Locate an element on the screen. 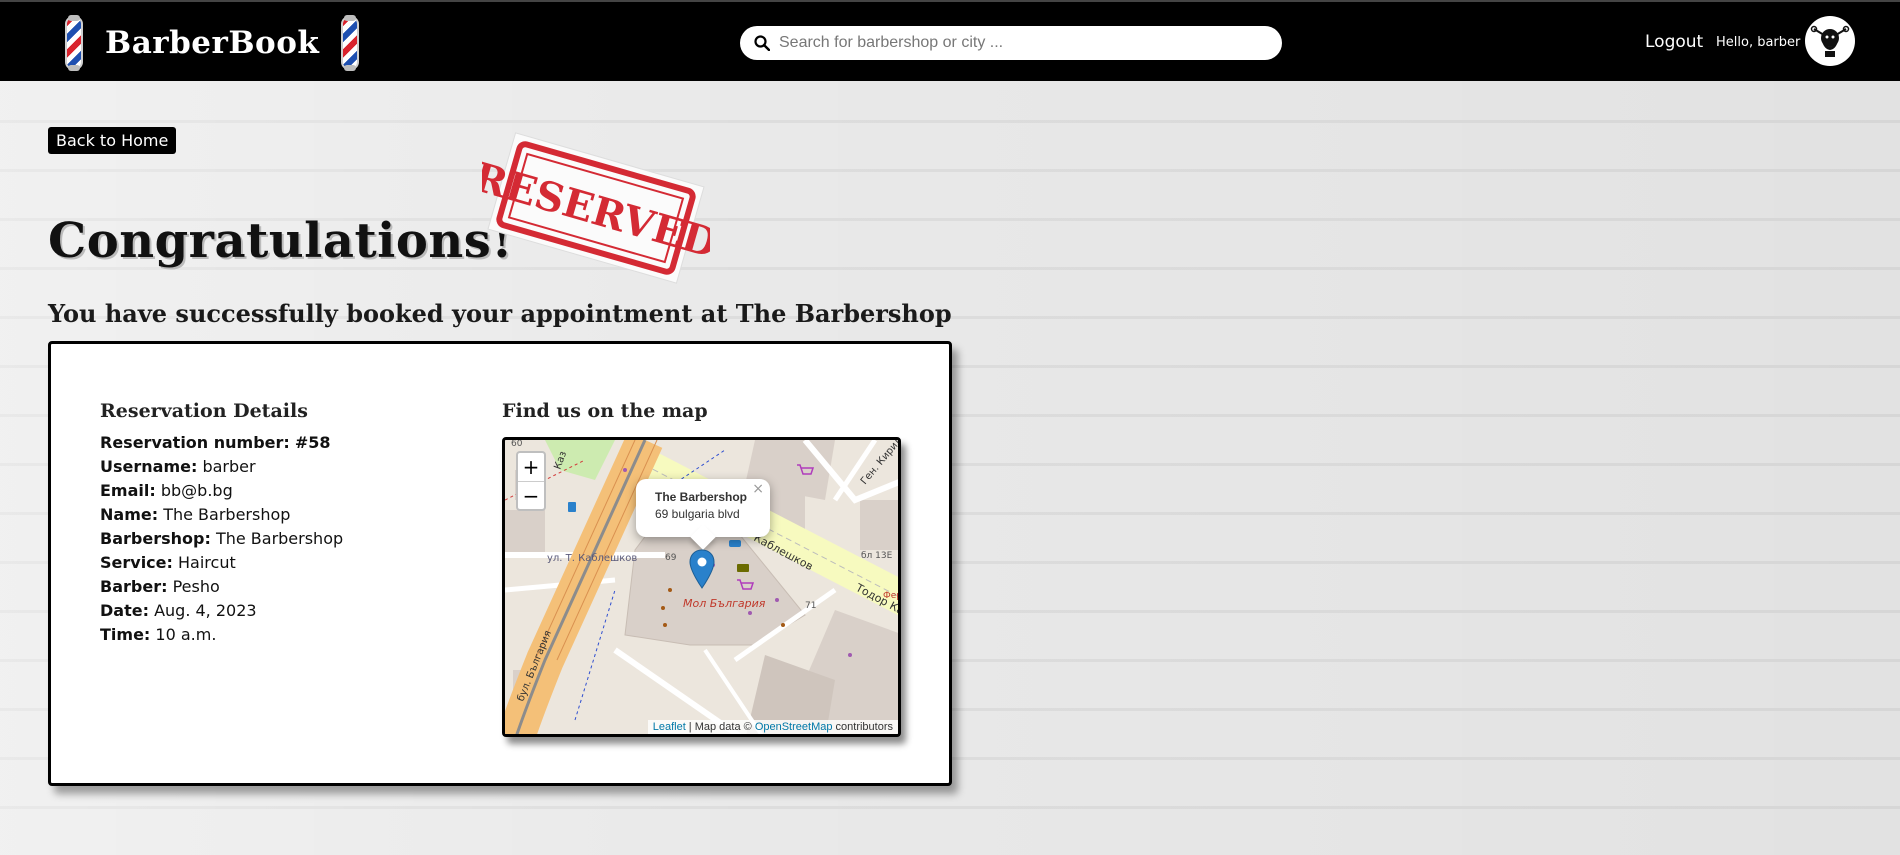 This screenshot has height=855, width=1900. zoom-control: + − is located at coordinates (531, 481).